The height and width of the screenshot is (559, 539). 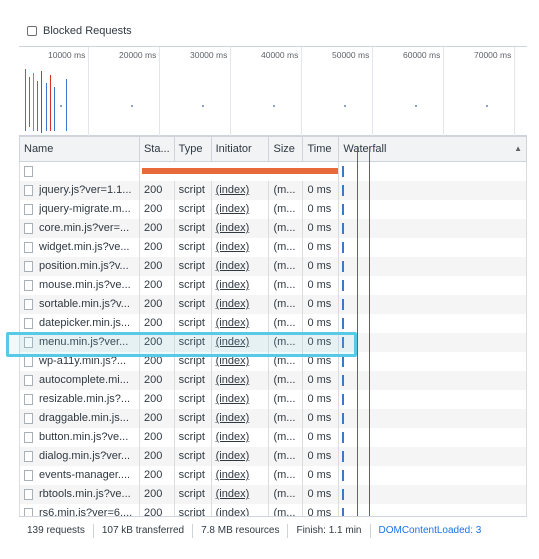 I want to click on column-waterfall: Waterfall ▲, so click(x=432, y=149).